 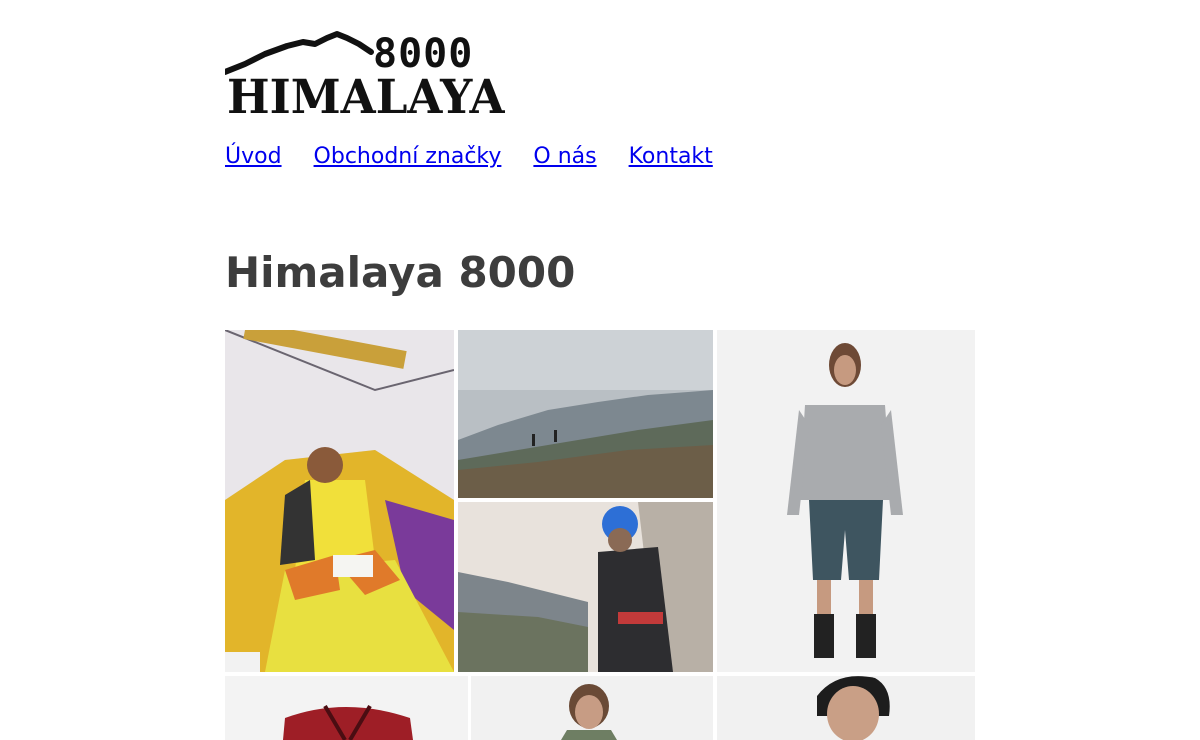 I want to click on logo-wordmark: HIMALAYA, so click(x=366, y=97).